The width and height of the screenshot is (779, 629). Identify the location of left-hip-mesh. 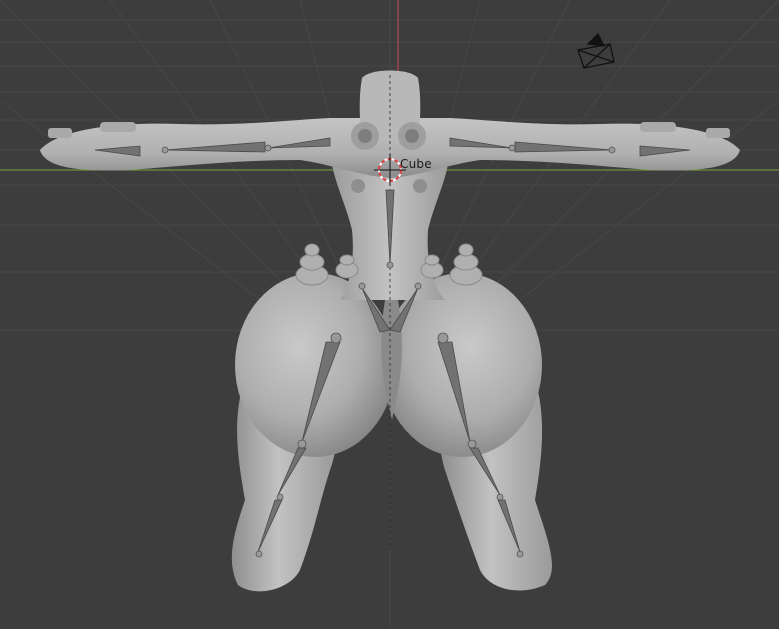
(315, 365).